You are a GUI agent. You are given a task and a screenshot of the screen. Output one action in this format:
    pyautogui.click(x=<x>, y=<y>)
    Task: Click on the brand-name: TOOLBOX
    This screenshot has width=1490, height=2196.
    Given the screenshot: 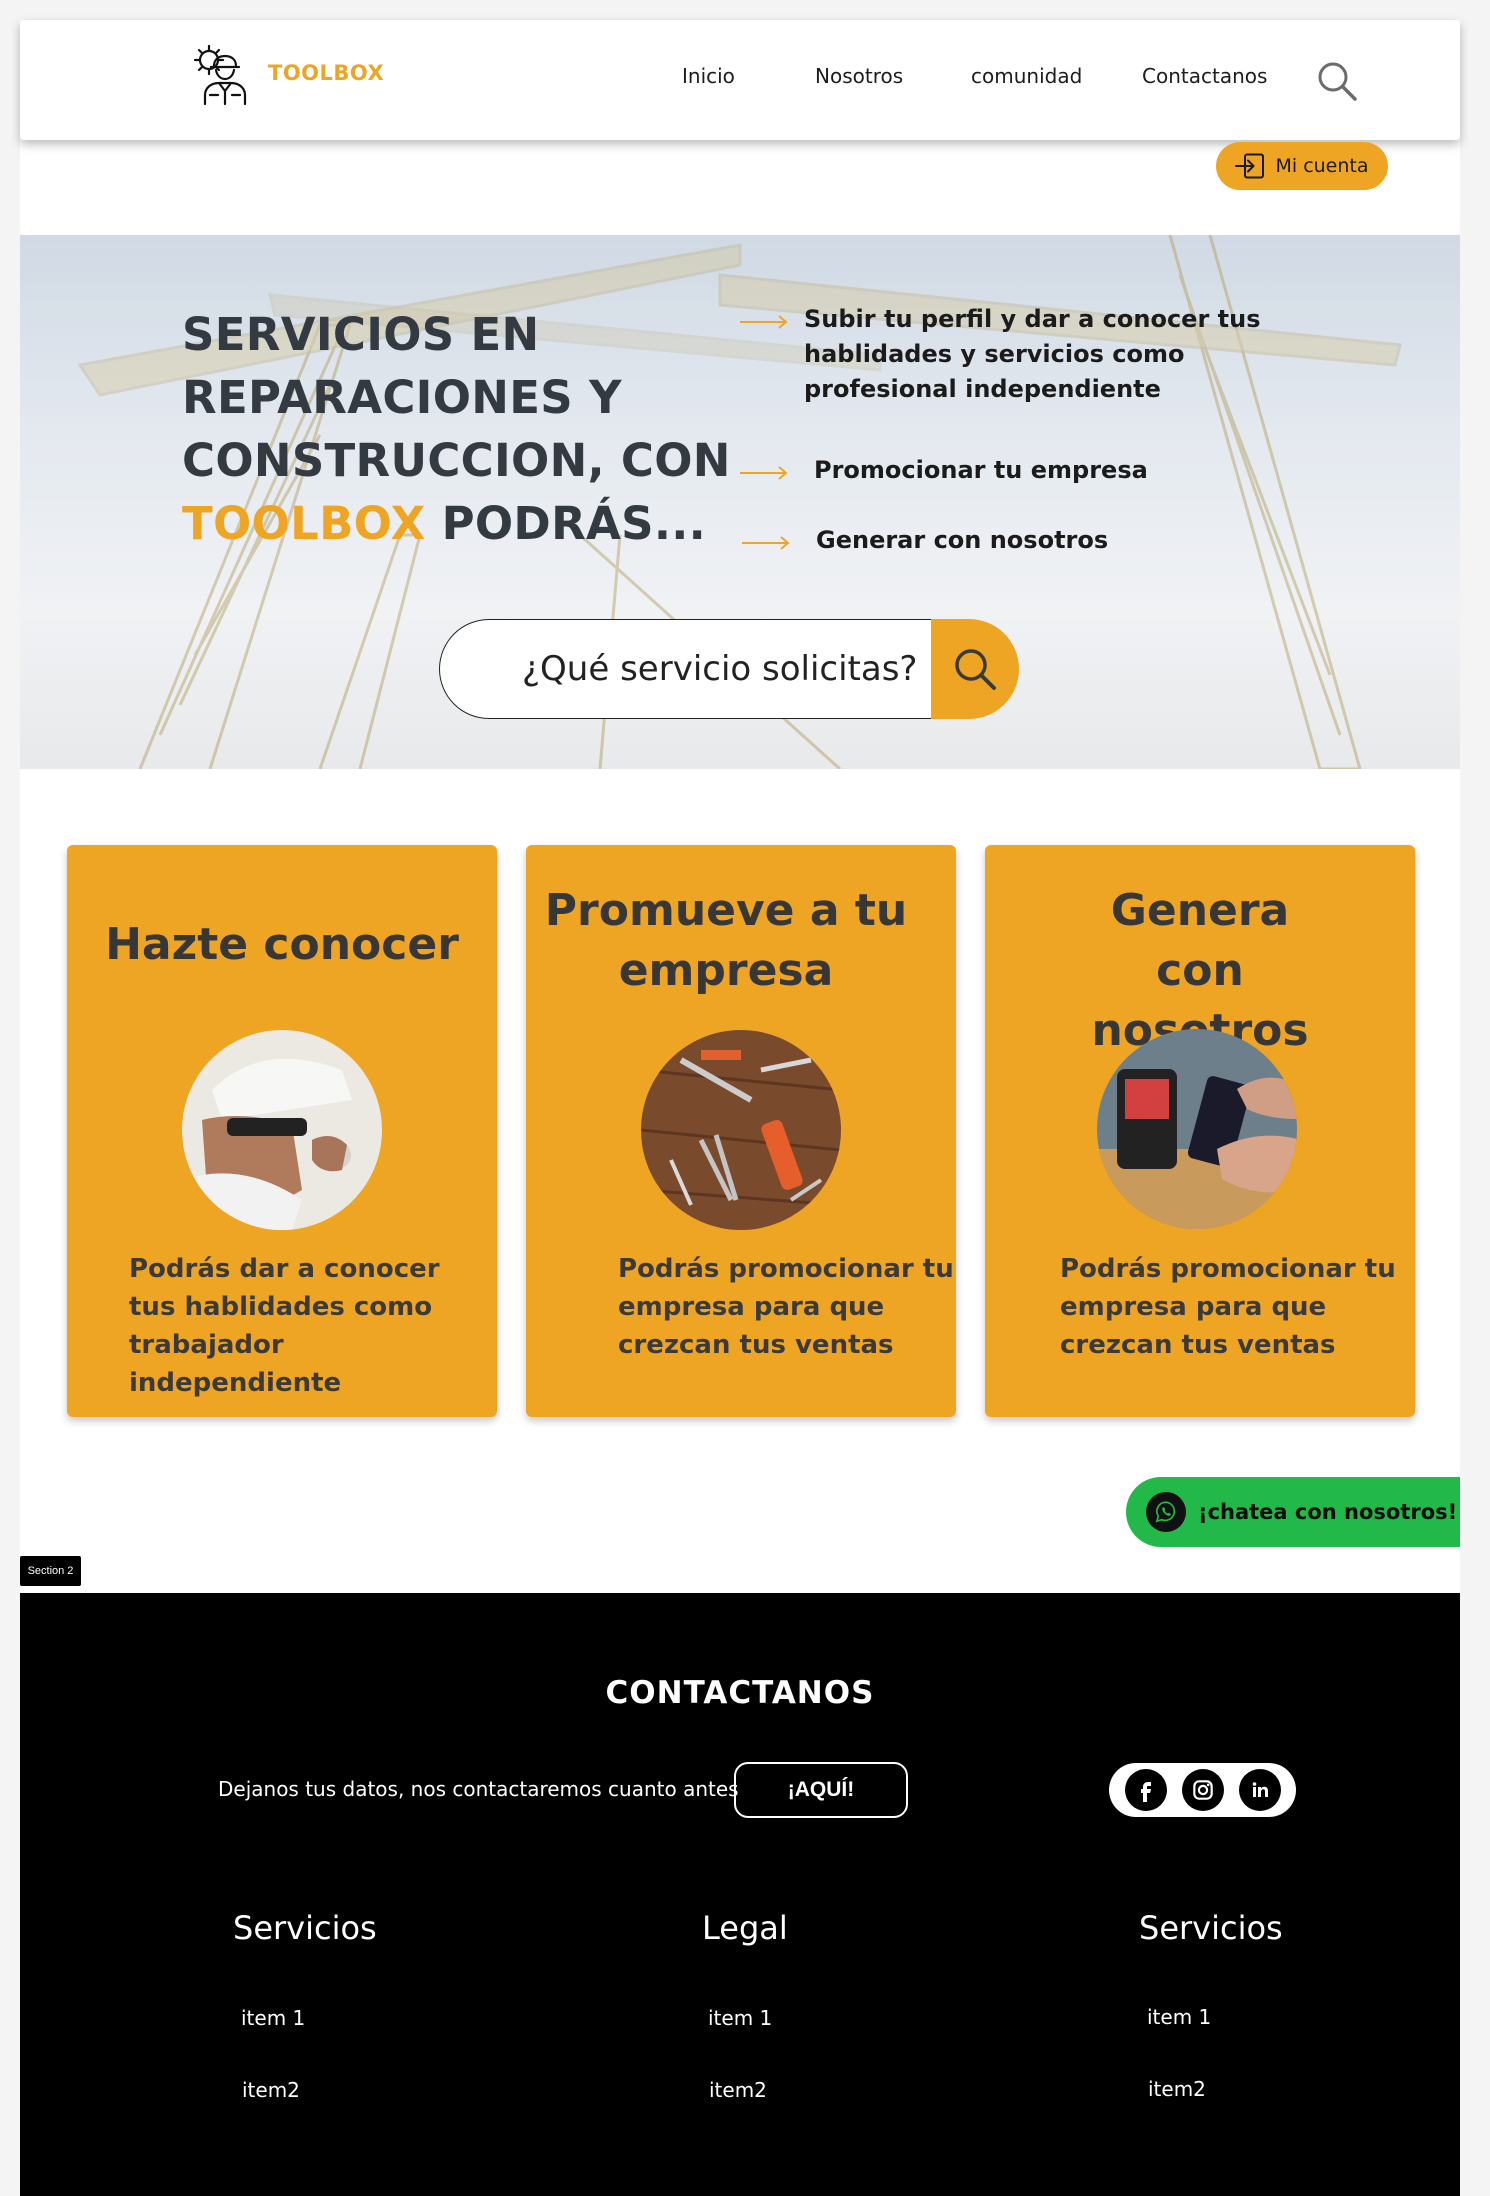 What is the action you would take?
    pyautogui.click(x=326, y=73)
    